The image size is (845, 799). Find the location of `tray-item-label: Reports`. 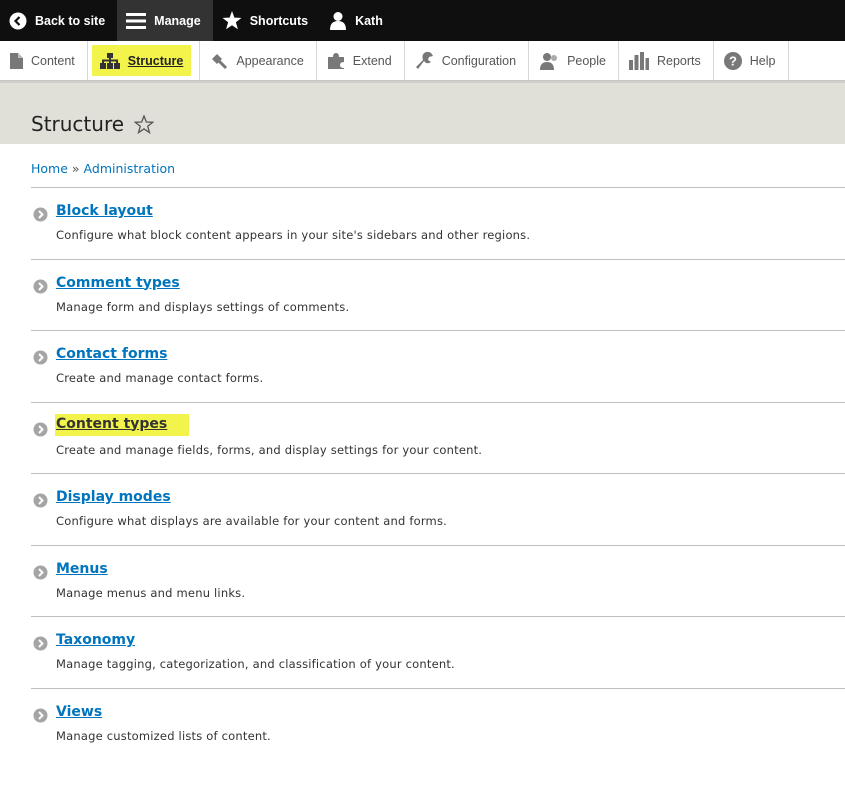

tray-item-label: Reports is located at coordinates (679, 60).